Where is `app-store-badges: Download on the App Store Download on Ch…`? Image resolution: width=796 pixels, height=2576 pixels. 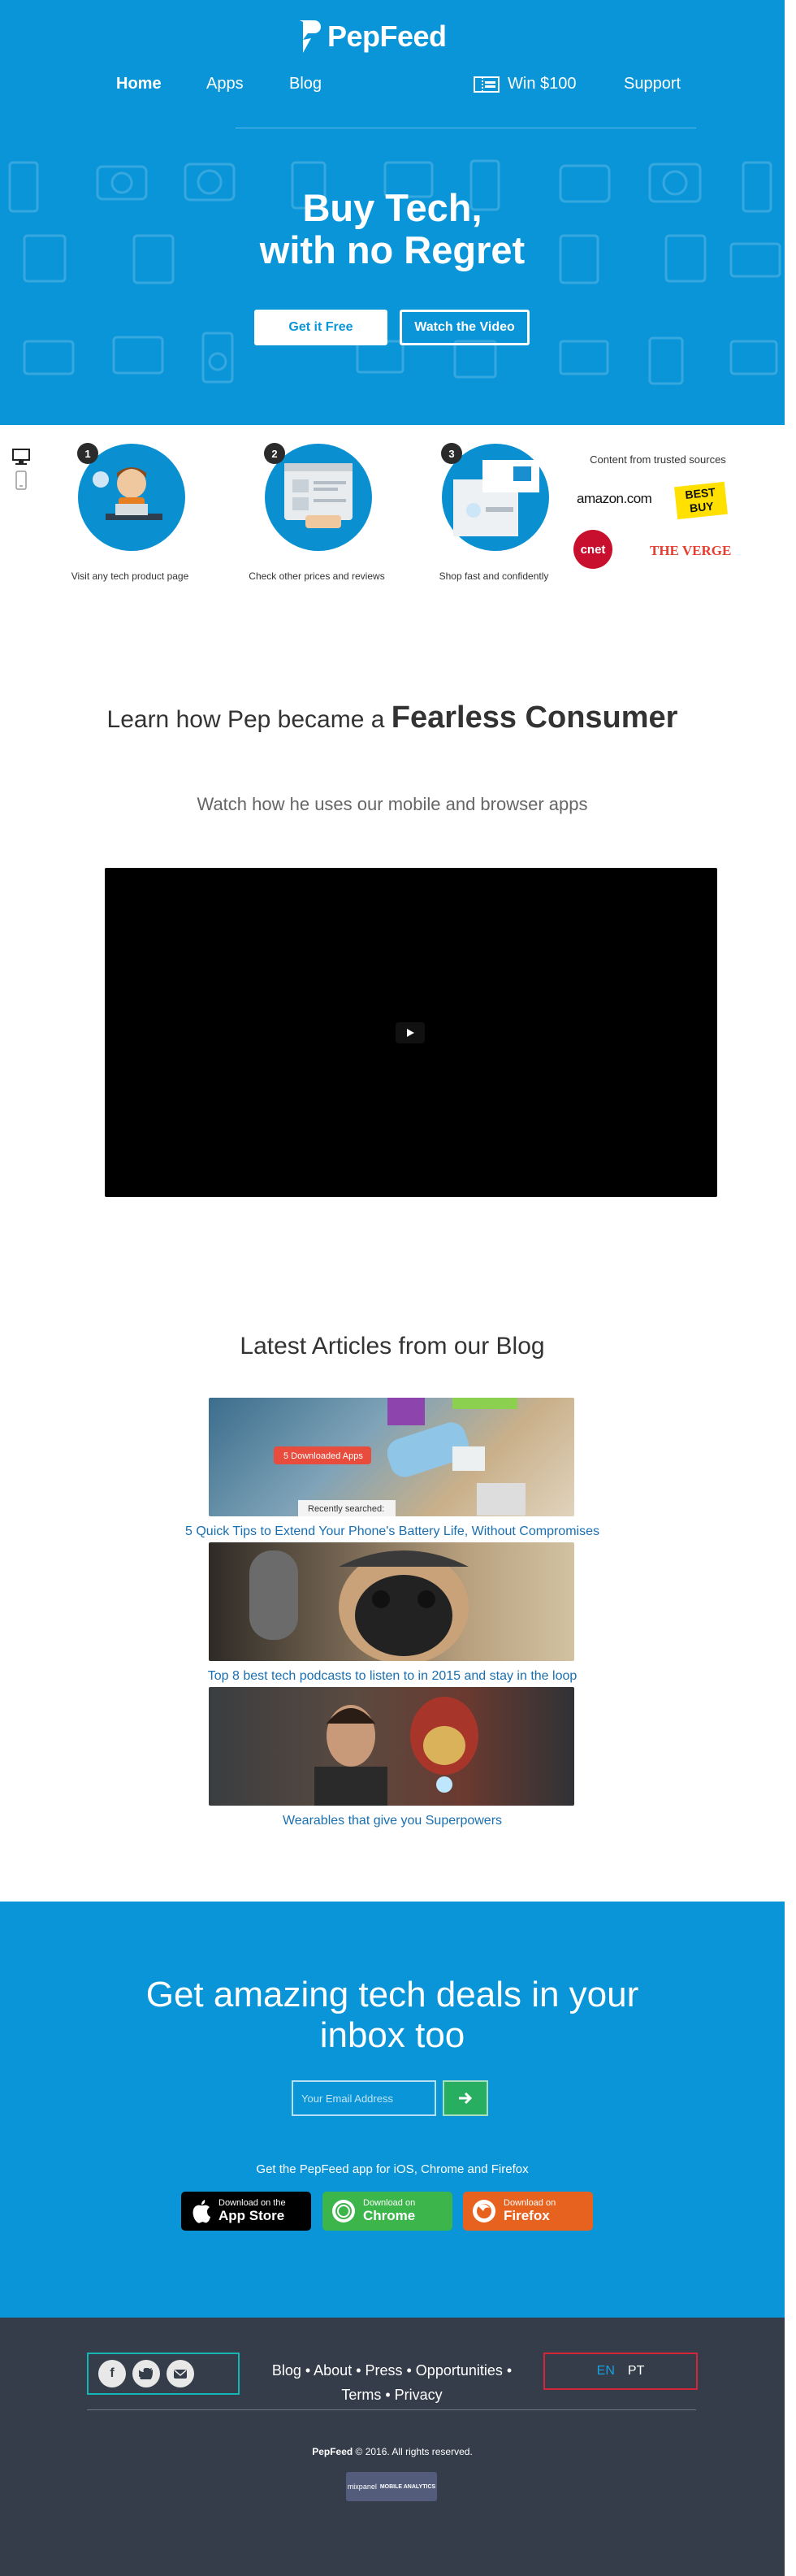
app-store-badges: Download on the App Store Download on Ch… is located at coordinates (392, 2211).